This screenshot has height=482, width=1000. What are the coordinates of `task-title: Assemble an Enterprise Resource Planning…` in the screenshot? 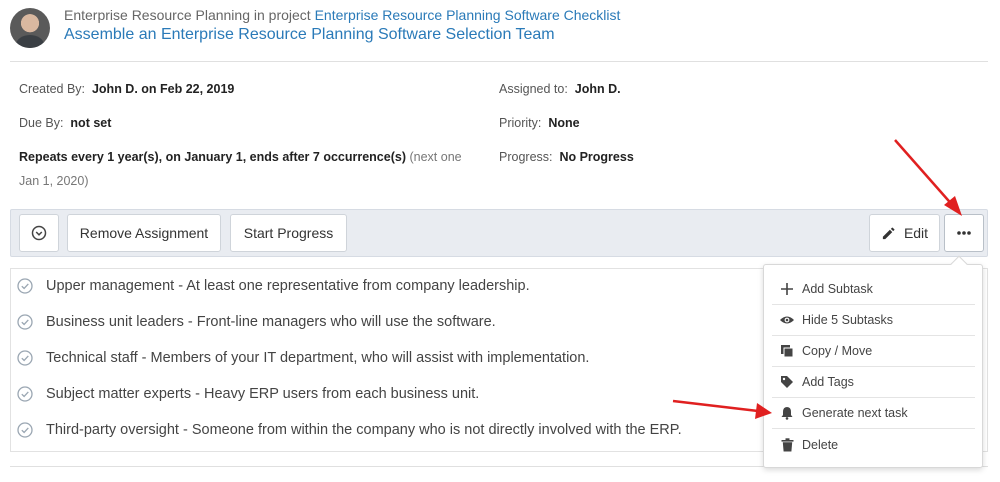 It's located at (309, 35).